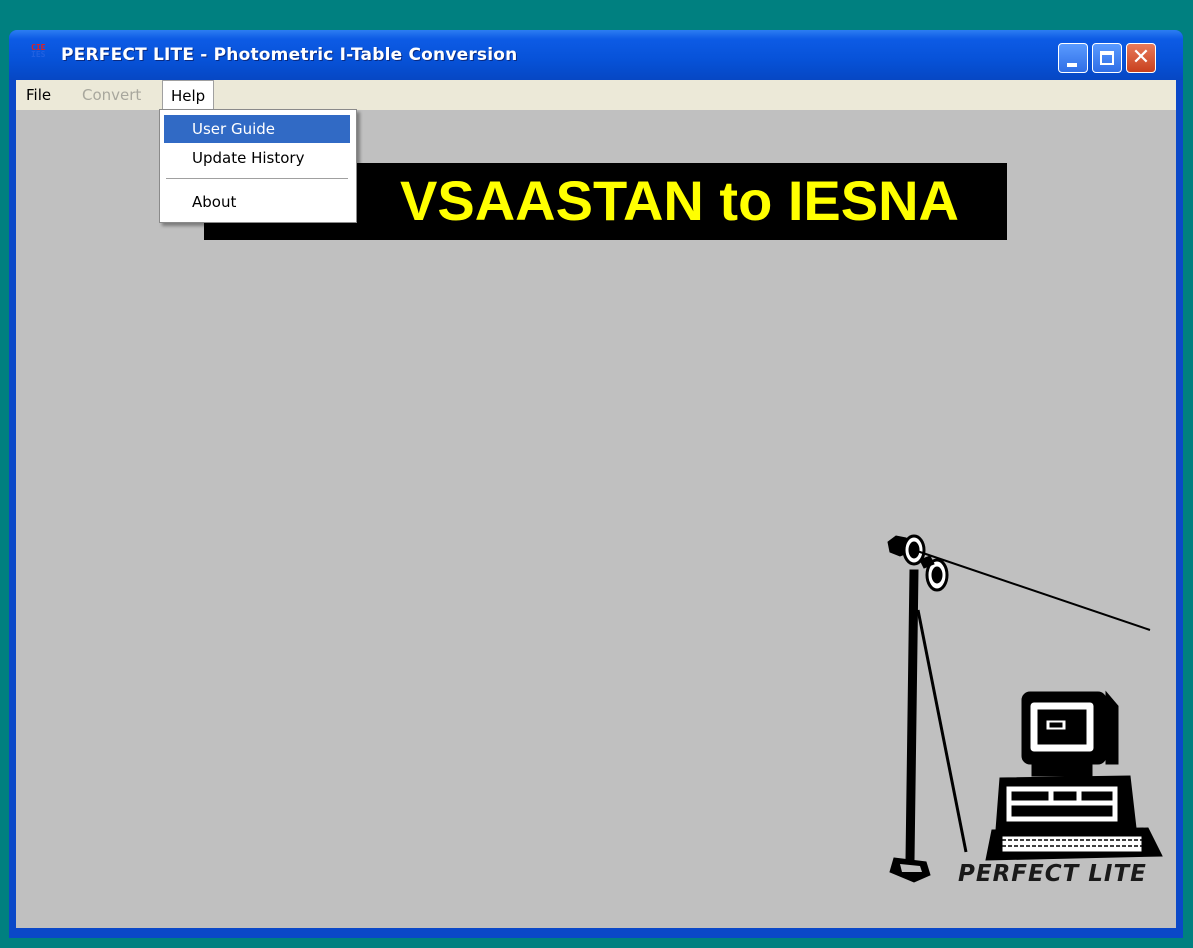 Image resolution: width=1193 pixels, height=948 pixels. I want to click on menu-item-about: About, so click(257, 202).